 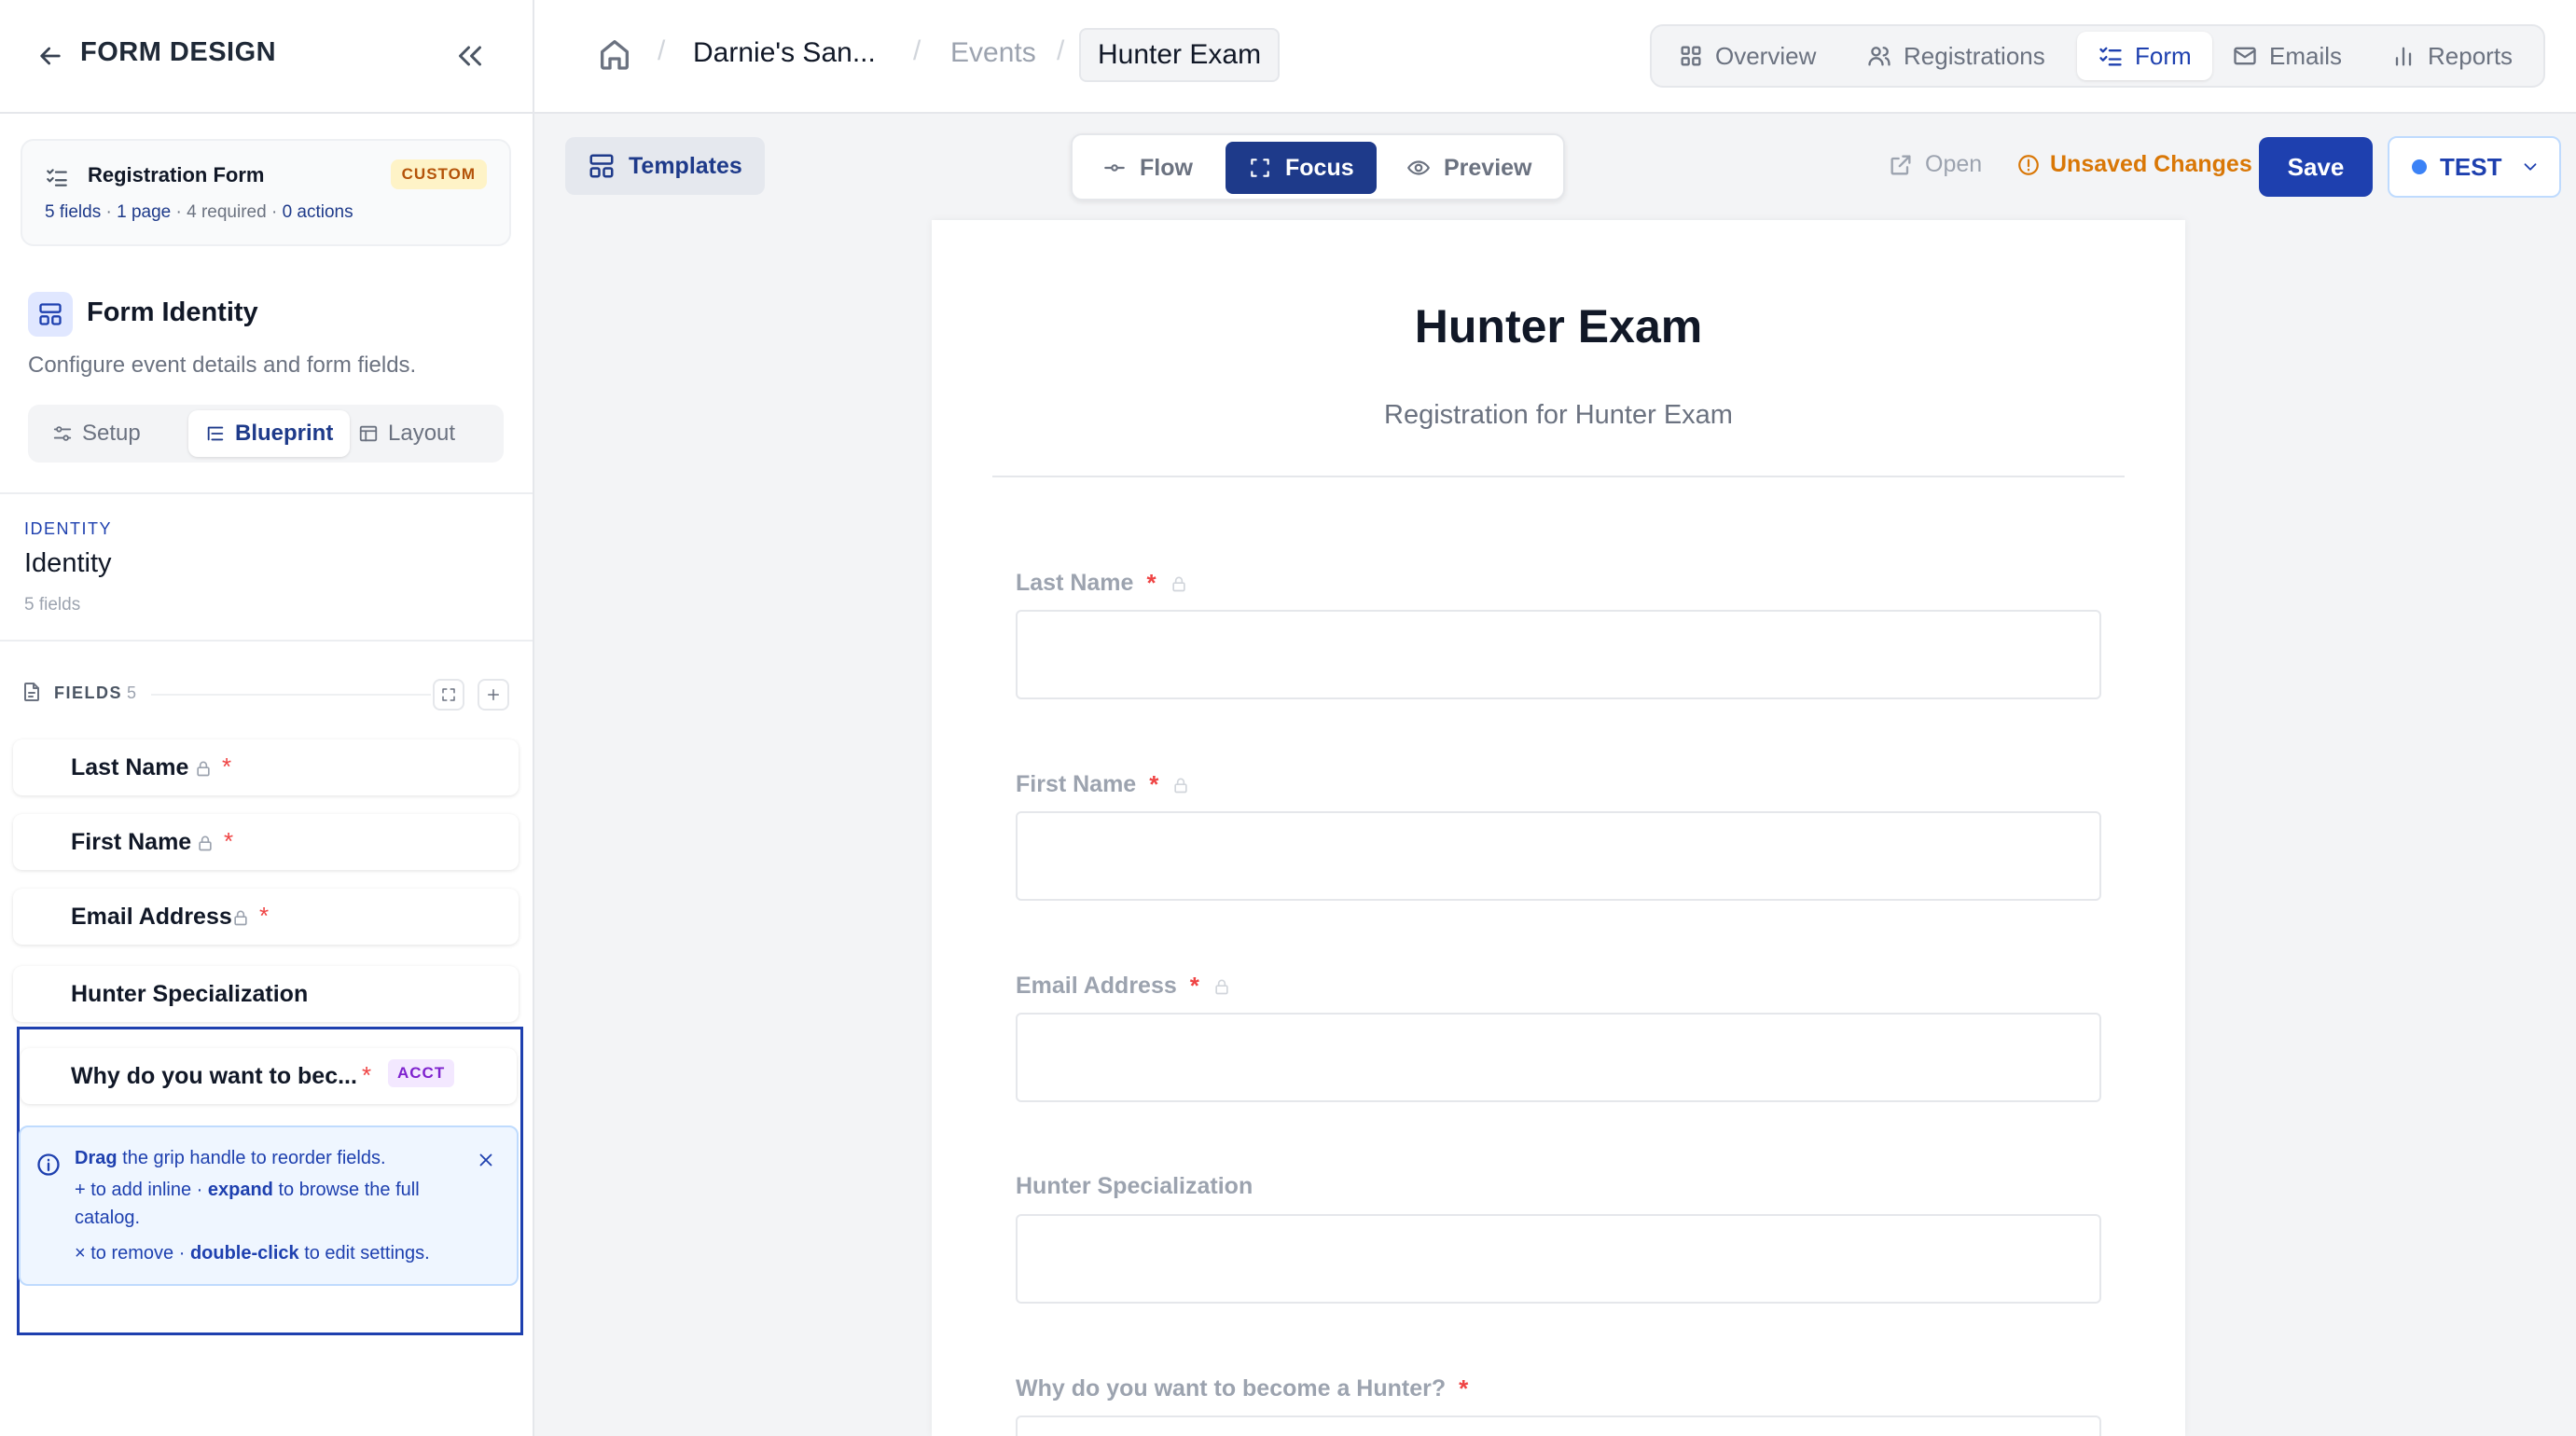 I want to click on hunter-specialization-input, so click(x=1558, y=1259).